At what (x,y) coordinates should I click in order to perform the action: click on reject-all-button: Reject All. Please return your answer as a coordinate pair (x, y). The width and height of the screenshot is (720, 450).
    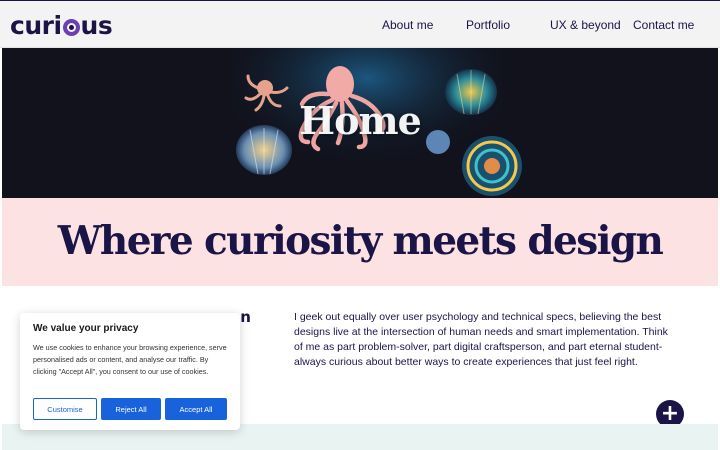
    Looking at the image, I should click on (131, 409).